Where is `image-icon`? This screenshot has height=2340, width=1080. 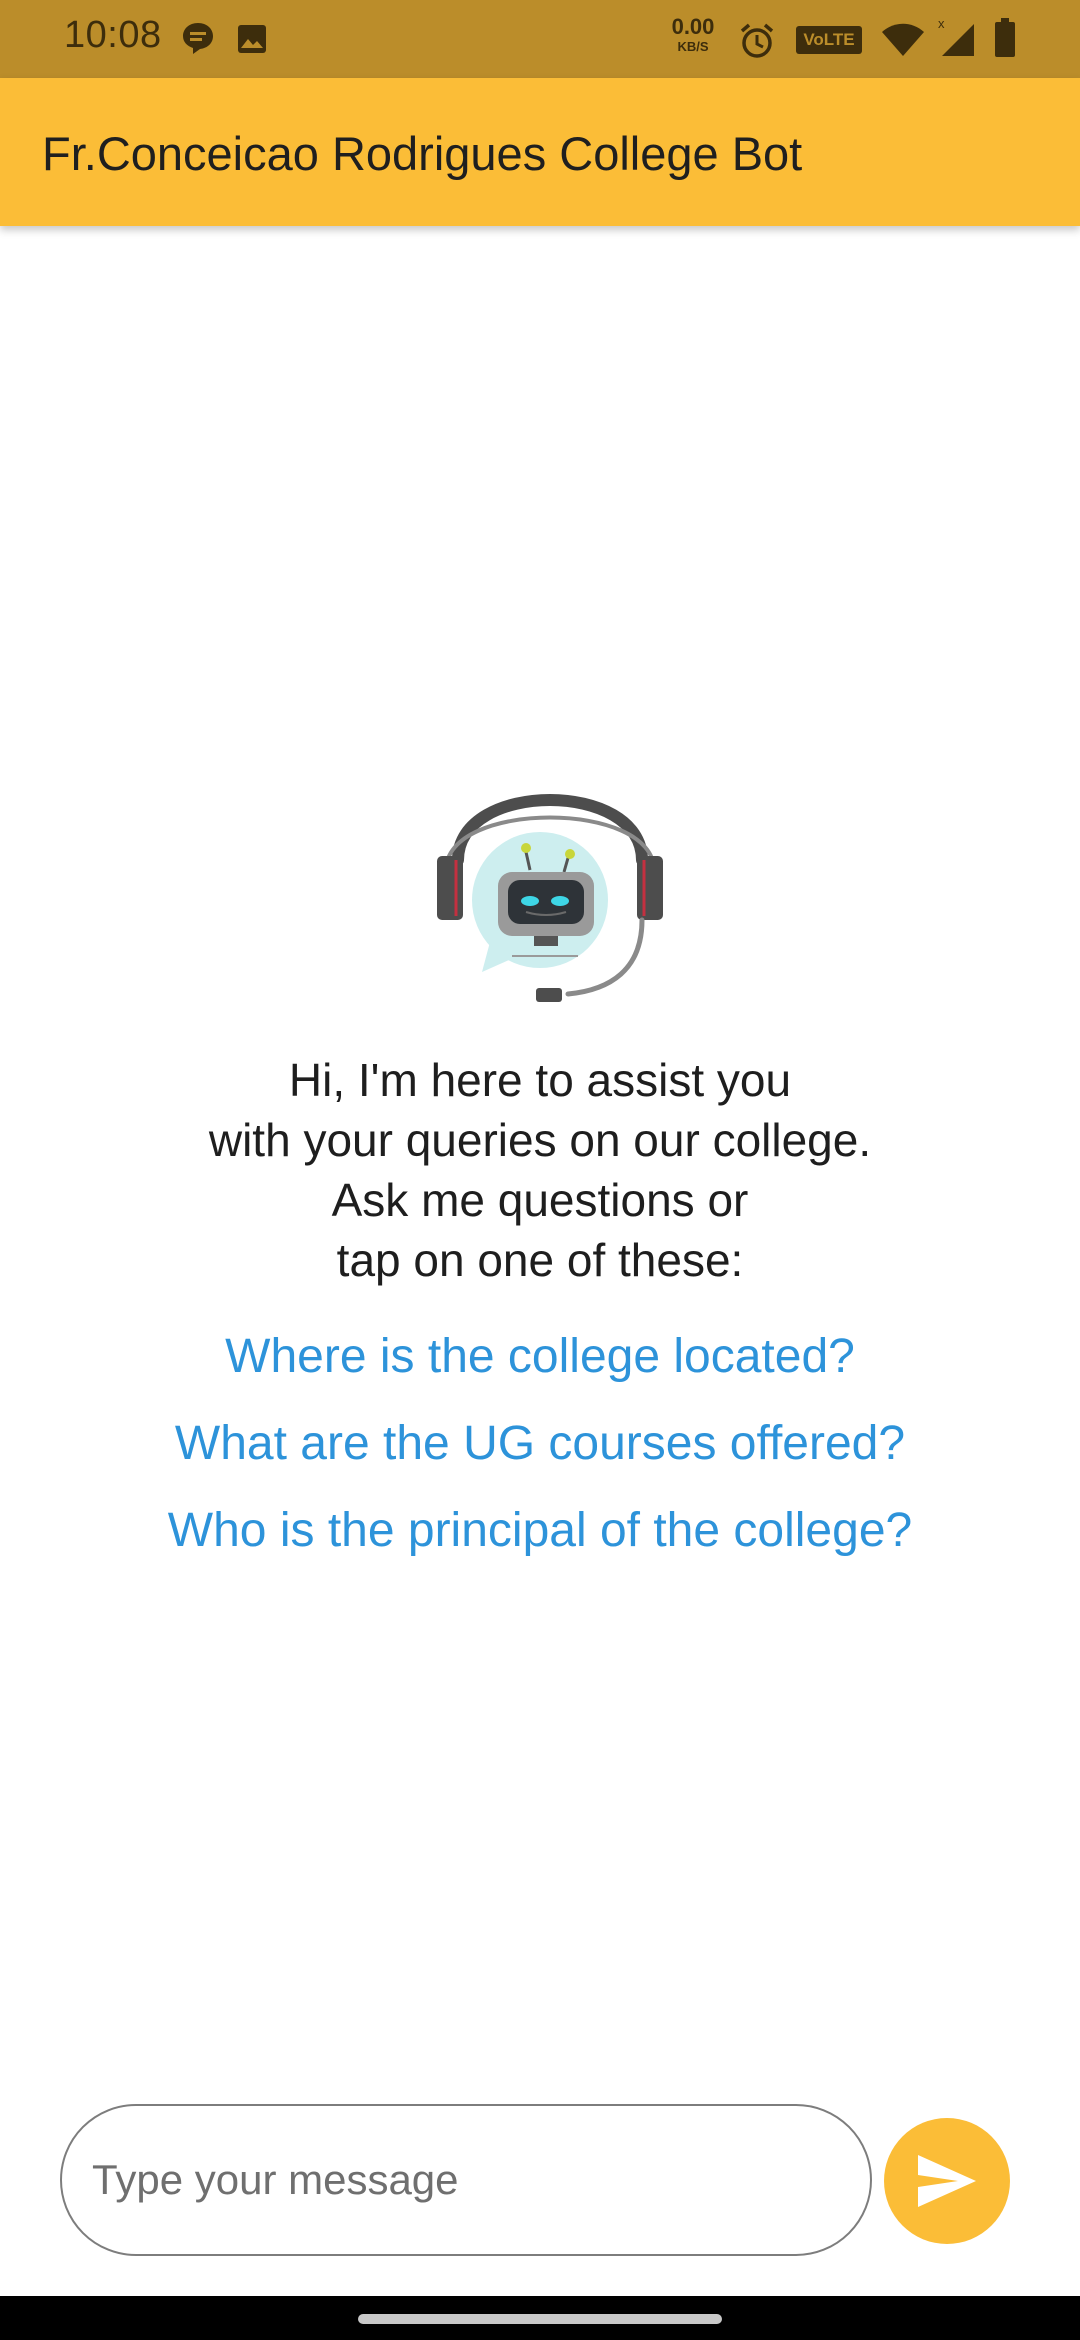
image-icon is located at coordinates (252, 39).